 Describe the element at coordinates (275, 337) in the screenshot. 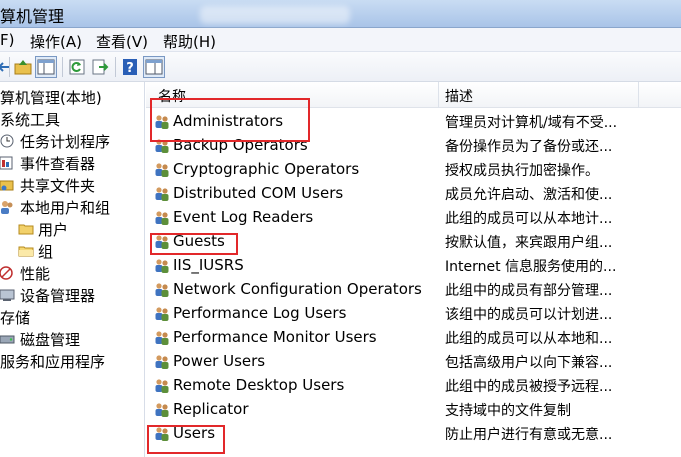

I see `group-name: Performance Monitor Users` at that location.